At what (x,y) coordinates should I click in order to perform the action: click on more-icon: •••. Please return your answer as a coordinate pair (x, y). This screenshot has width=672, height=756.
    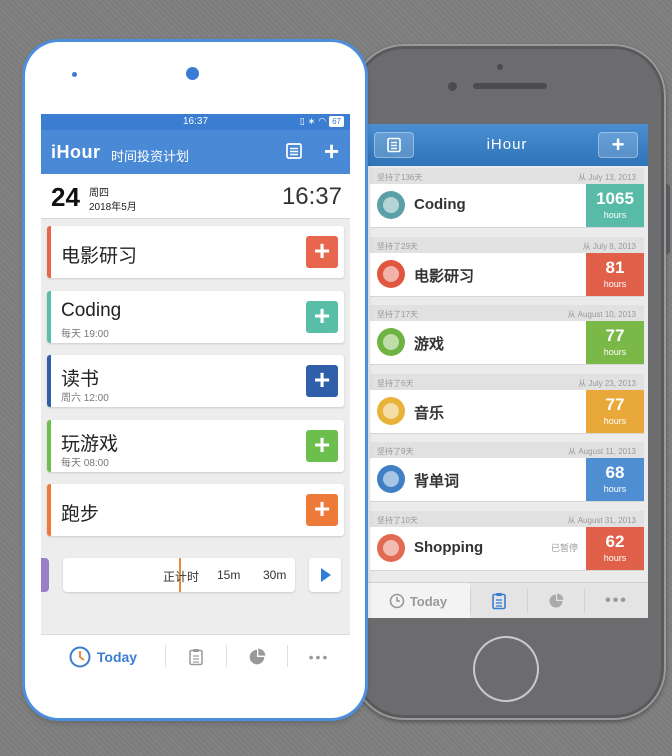
    Looking at the image, I should click on (319, 656).